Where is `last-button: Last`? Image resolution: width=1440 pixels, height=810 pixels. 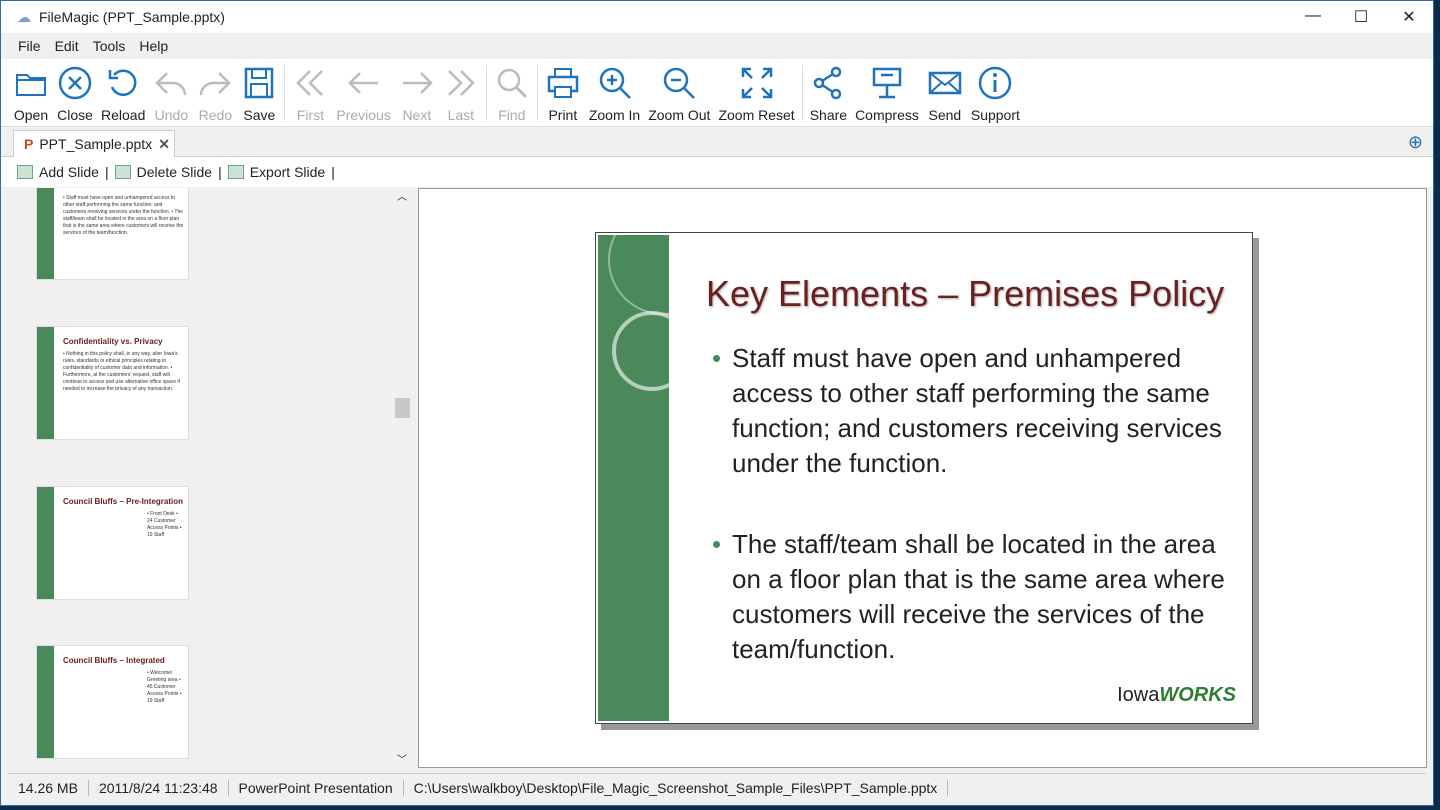 last-button: Last is located at coordinates (461, 94).